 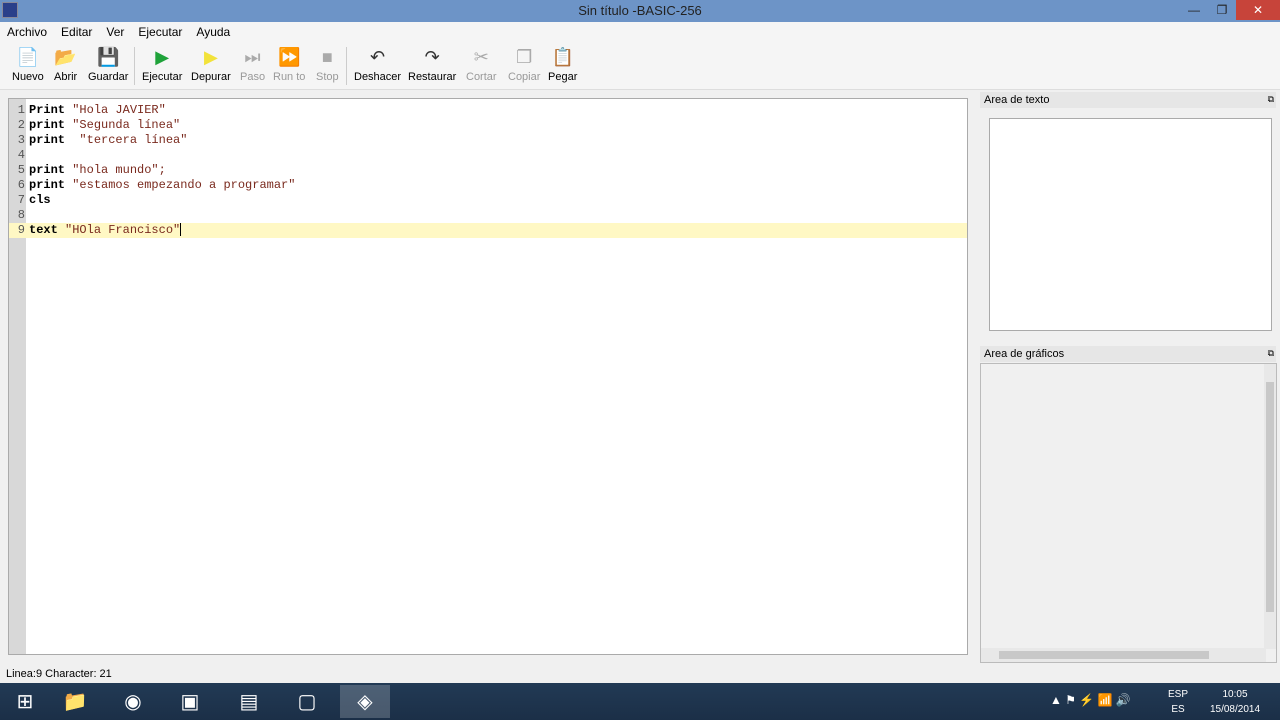 What do you see at coordinates (253, 77) in the screenshot?
I see `toolbar-label: Paso` at bounding box center [253, 77].